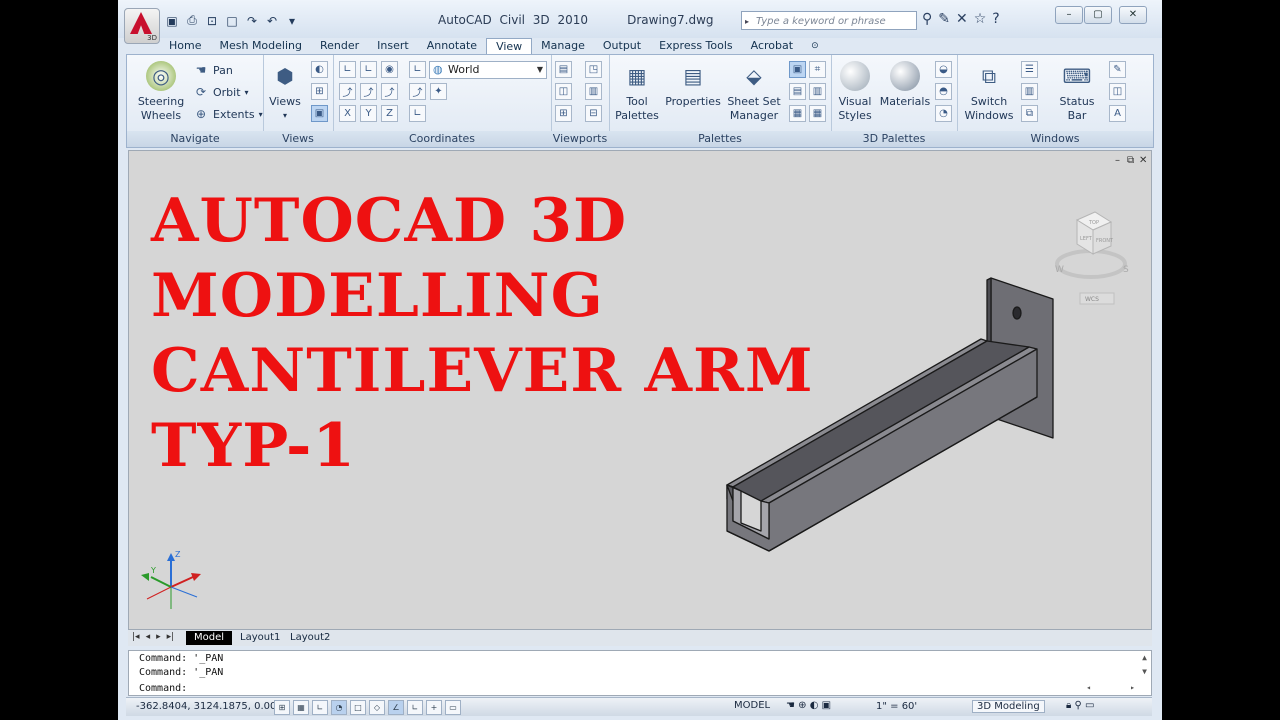 The image size is (1280, 720). I want to click on ucs-origin-icon: ⤴, so click(347, 91).